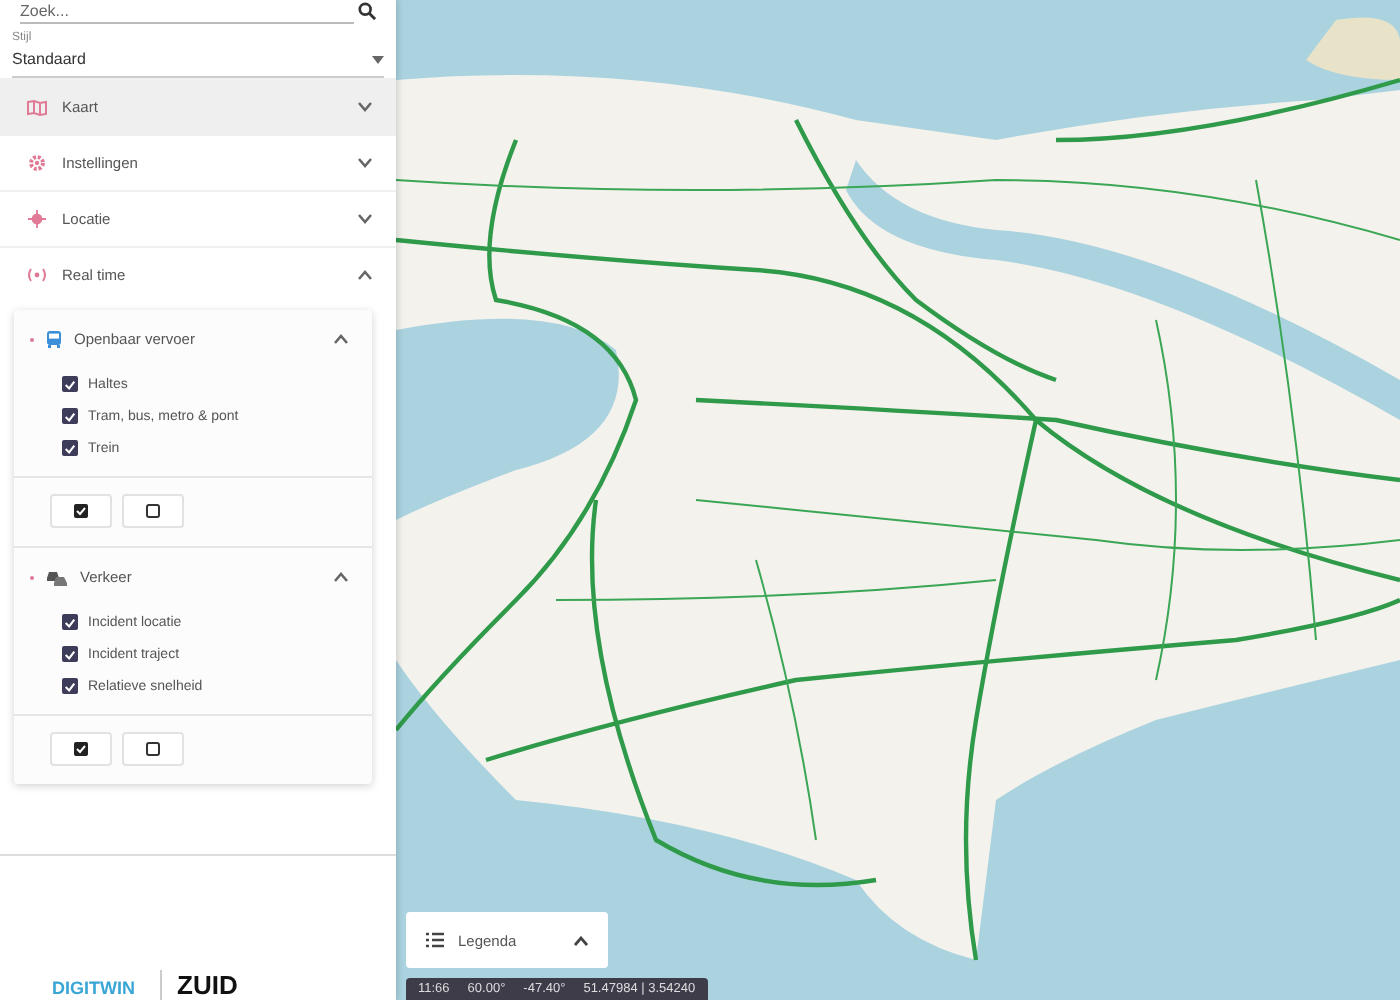 This screenshot has height=1000, width=1400. I want to click on crosshair-icon, so click(37, 219).